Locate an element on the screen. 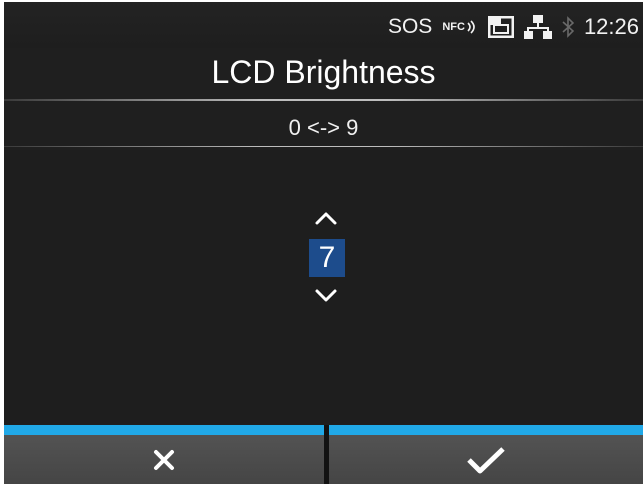 The image size is (643, 484). range-label: 0 <-> 9 is located at coordinates (323, 127).